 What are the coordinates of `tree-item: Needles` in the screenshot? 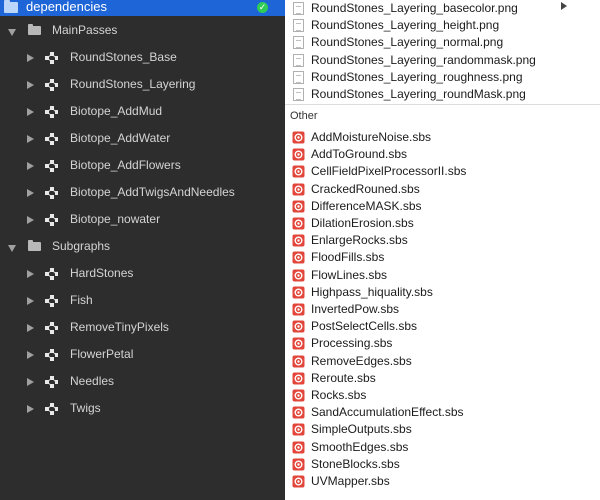 It's located at (142, 382).